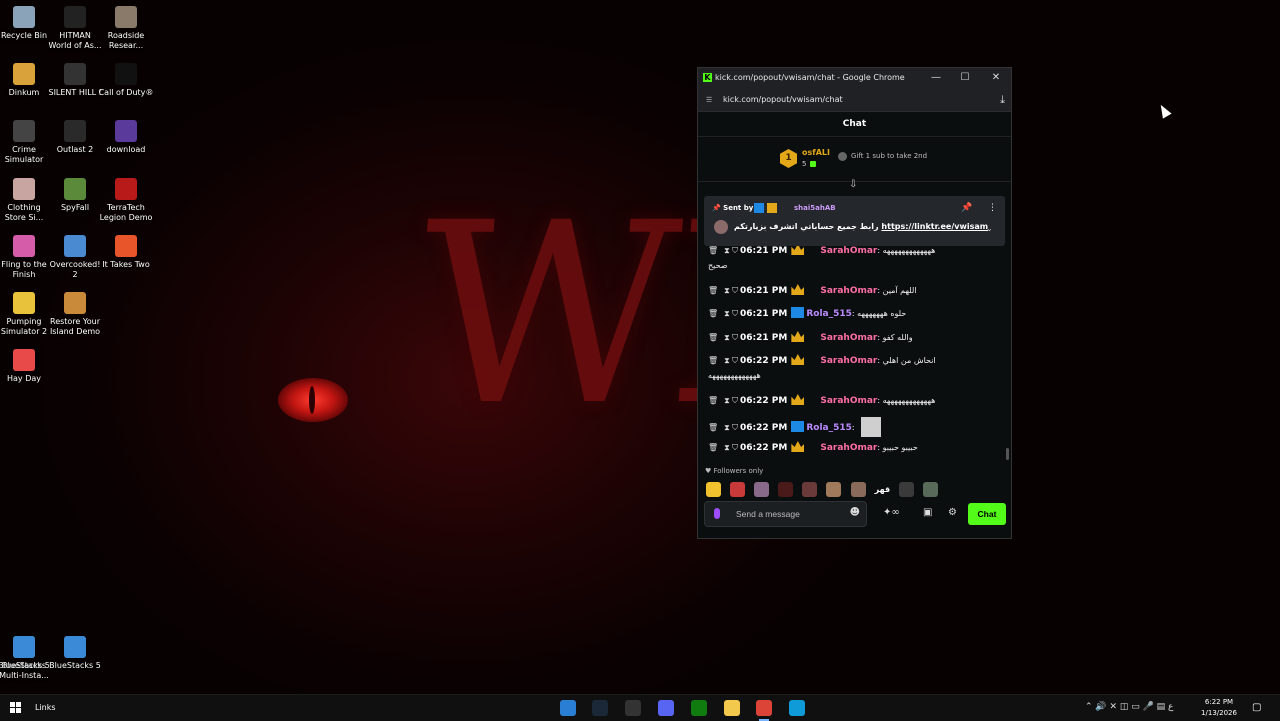 The height and width of the screenshot is (721, 1280). I want to click on emote-rose-icon, so click(810, 489).